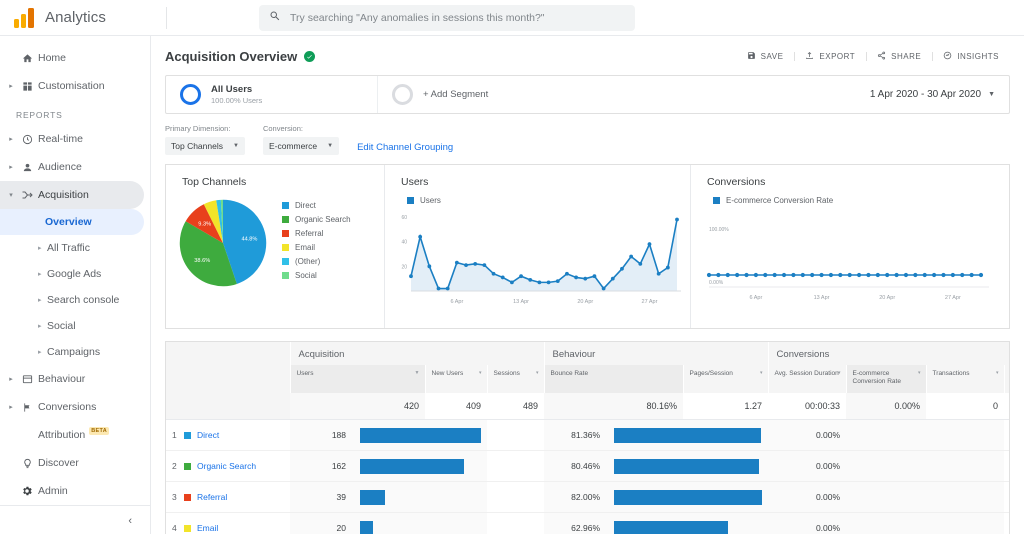 The width and height of the screenshot is (1024, 534). What do you see at coordinates (807, 379) in the screenshot?
I see `col-avg-duration: Avg. Session Duration ▾` at bounding box center [807, 379].